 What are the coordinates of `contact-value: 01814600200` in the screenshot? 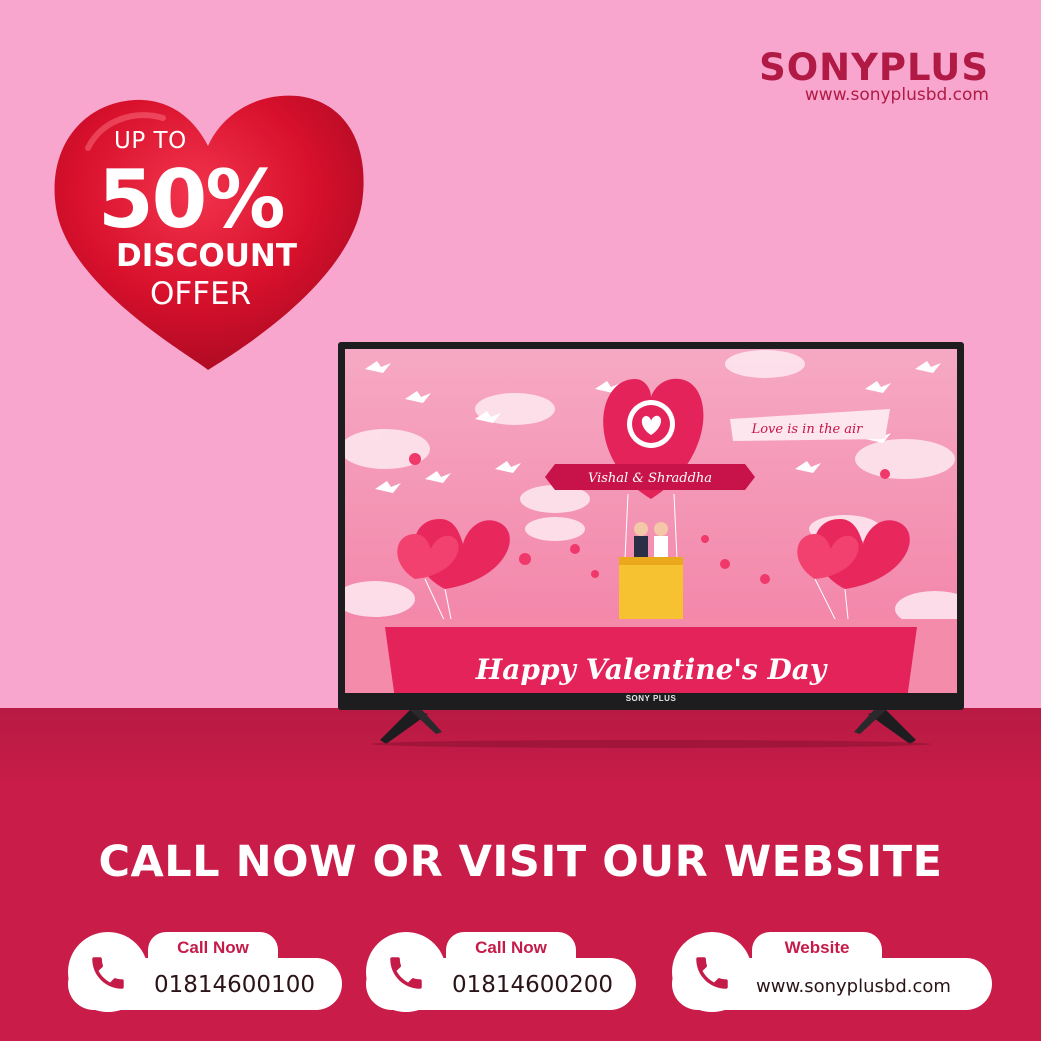 It's located at (532, 985).